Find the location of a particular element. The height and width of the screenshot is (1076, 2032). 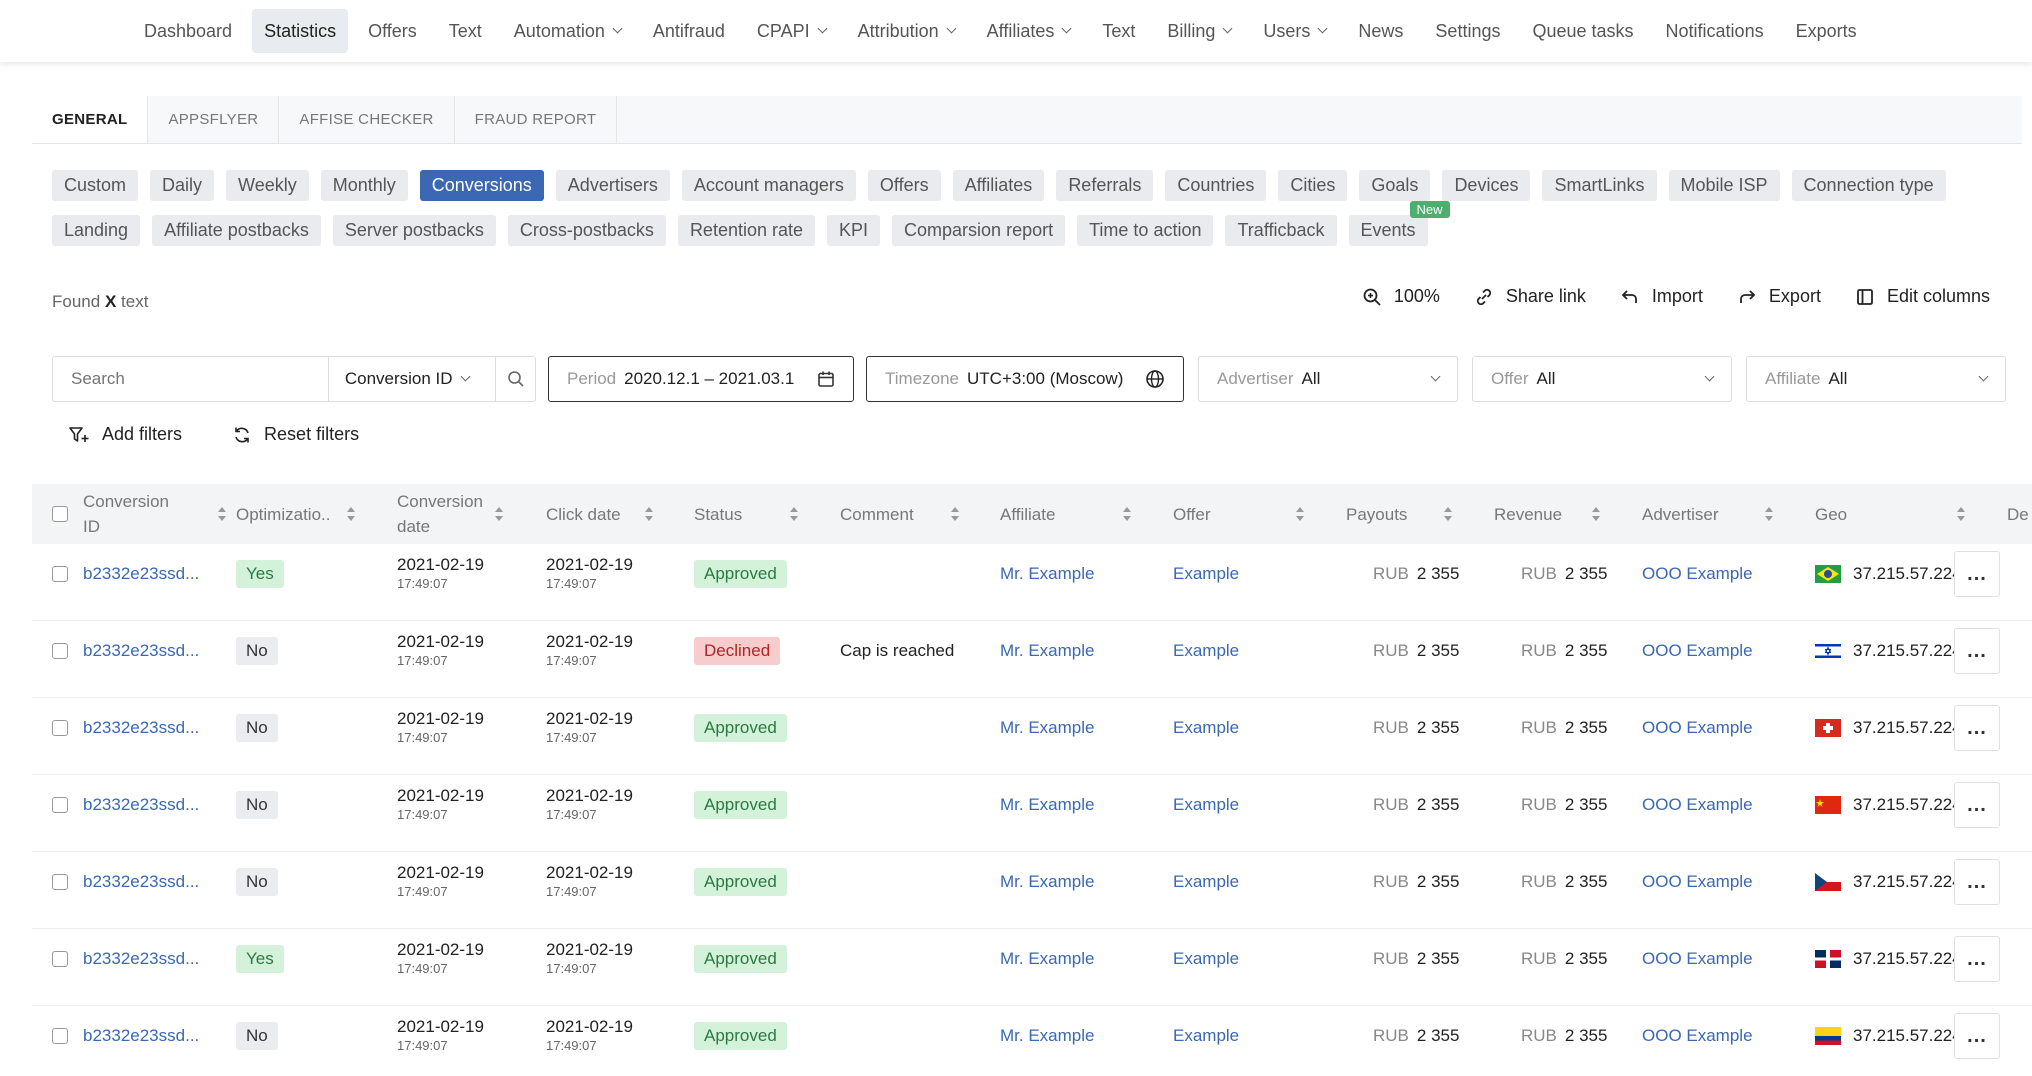

nav-item-automation: Automation is located at coordinates (567, 31).